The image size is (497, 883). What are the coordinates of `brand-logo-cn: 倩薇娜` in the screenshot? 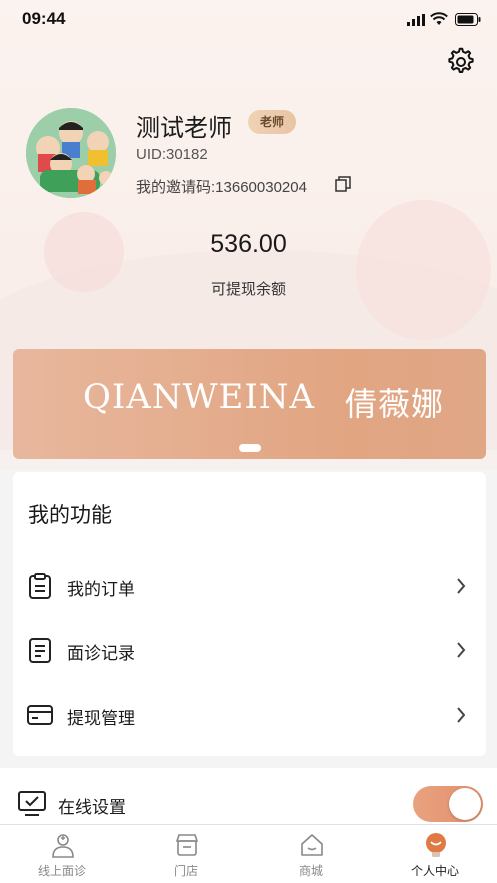 It's located at (395, 404).